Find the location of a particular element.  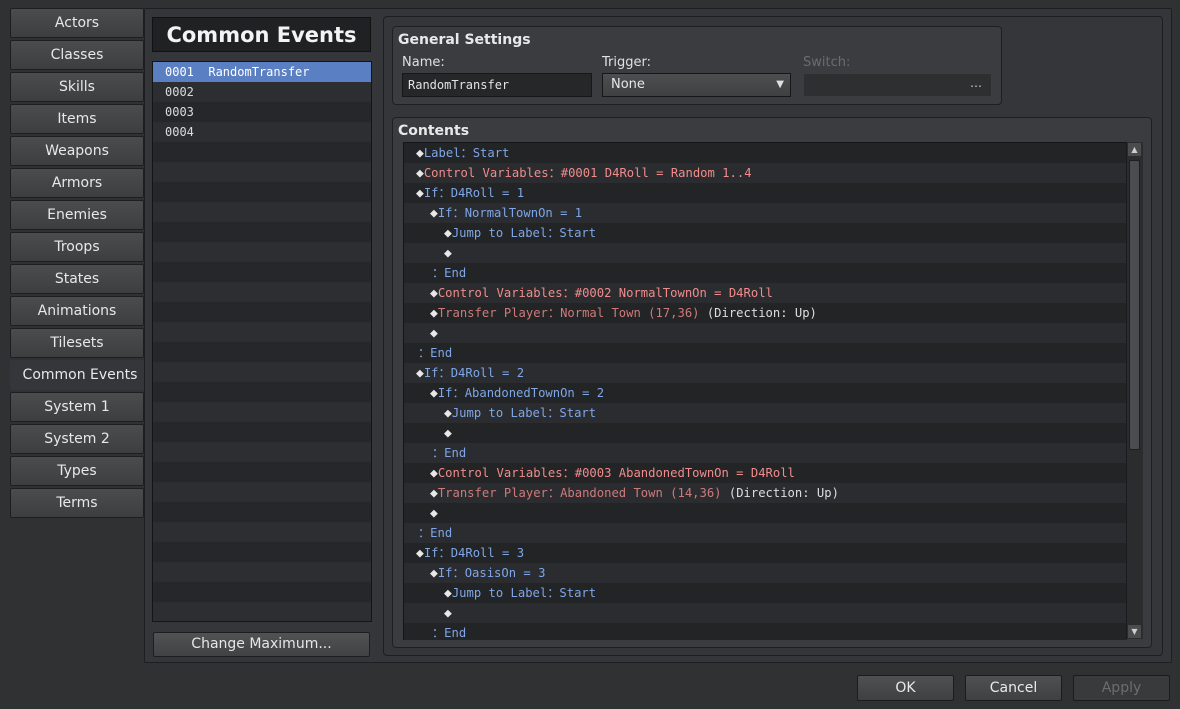

command-text: Transfer Player：Abandoned Town (14,36) is located at coordinates (579, 493).